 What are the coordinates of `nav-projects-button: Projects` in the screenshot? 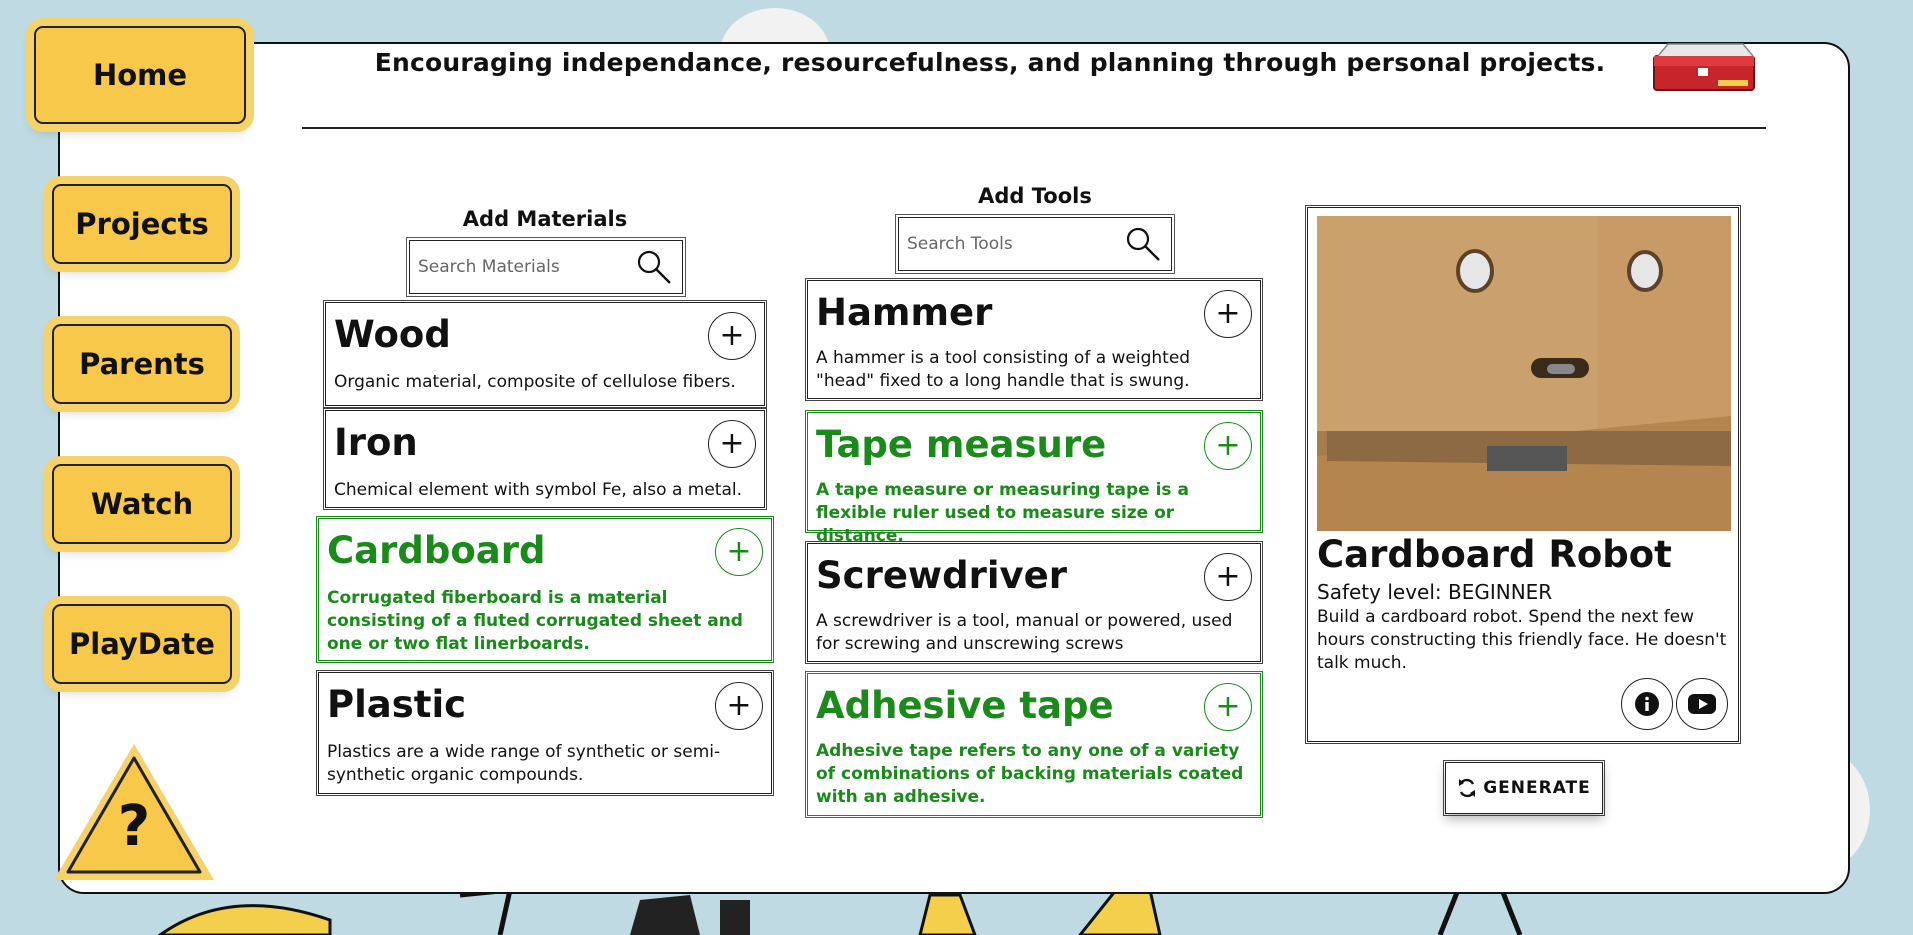 It's located at (142, 224).